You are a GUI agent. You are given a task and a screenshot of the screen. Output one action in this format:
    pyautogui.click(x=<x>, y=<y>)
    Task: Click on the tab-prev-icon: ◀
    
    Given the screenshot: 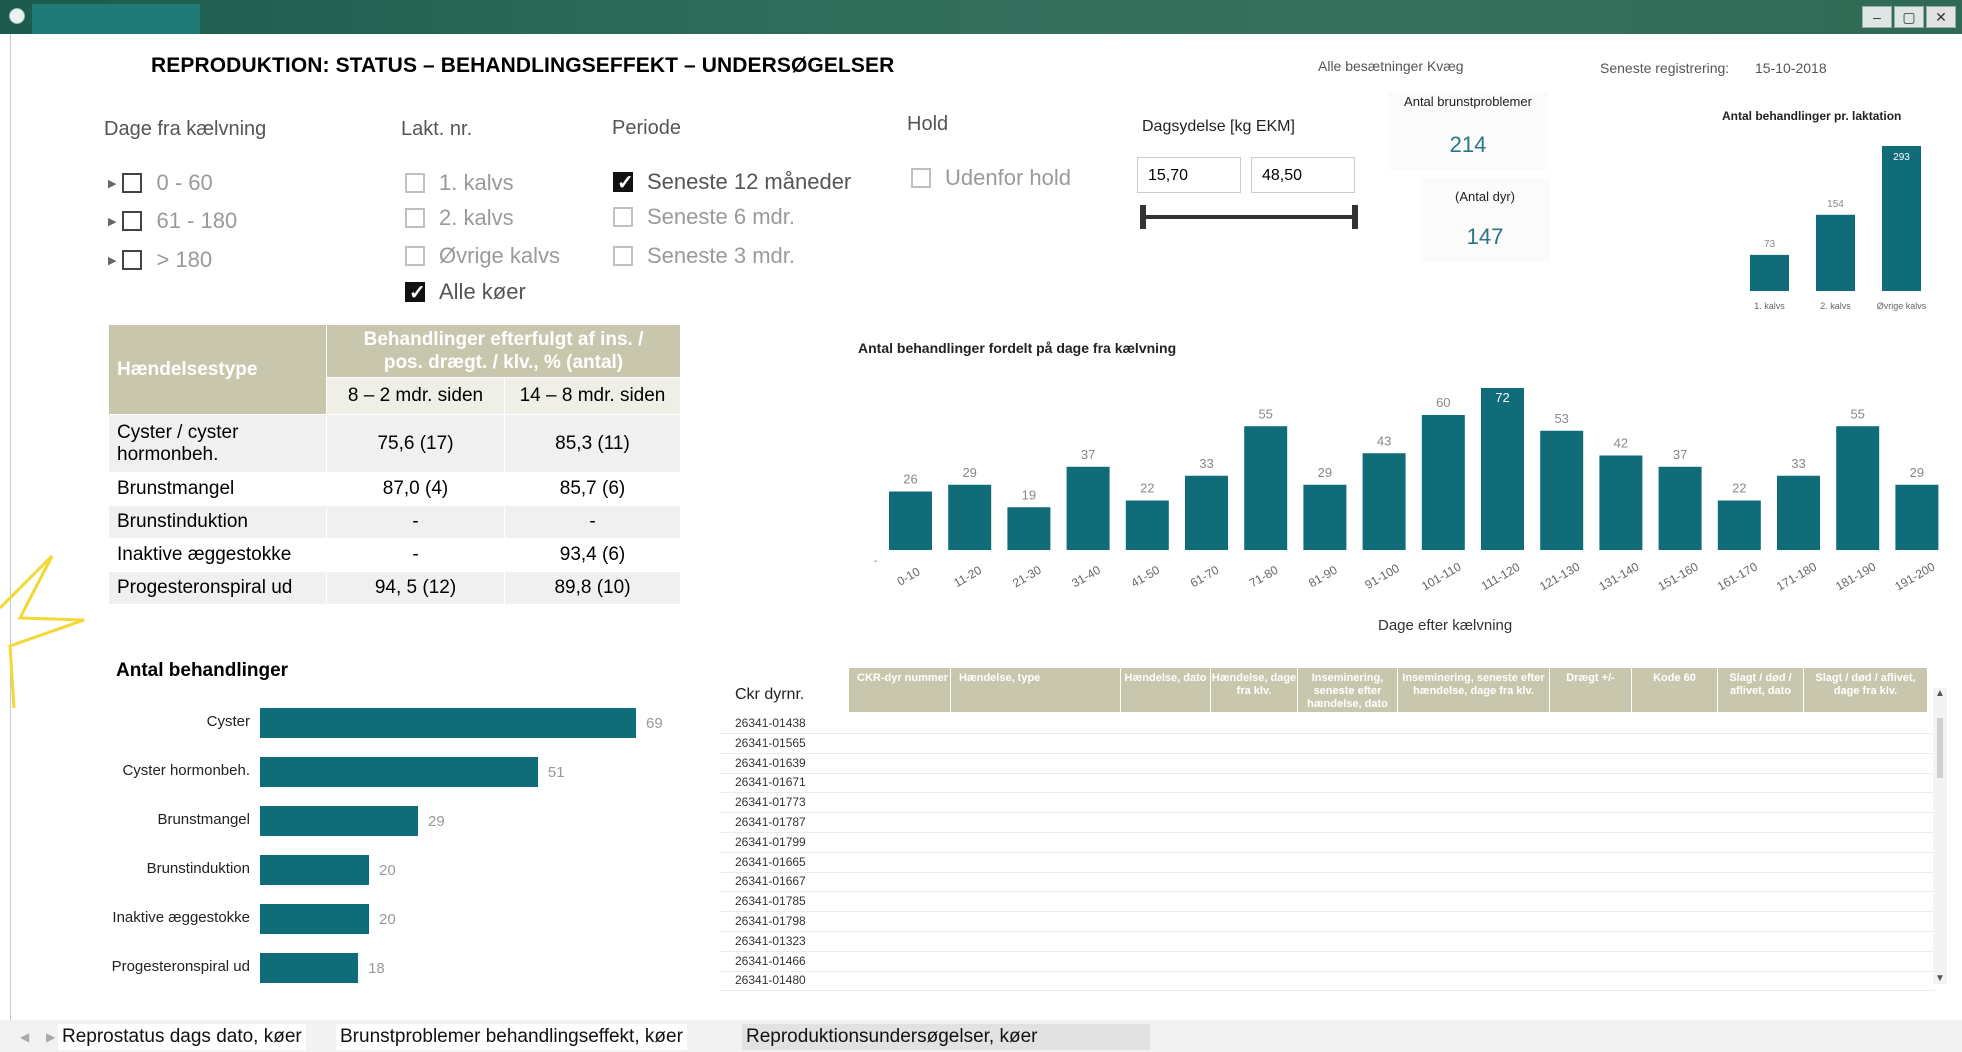 What is the action you would take?
    pyautogui.click(x=24, y=1037)
    